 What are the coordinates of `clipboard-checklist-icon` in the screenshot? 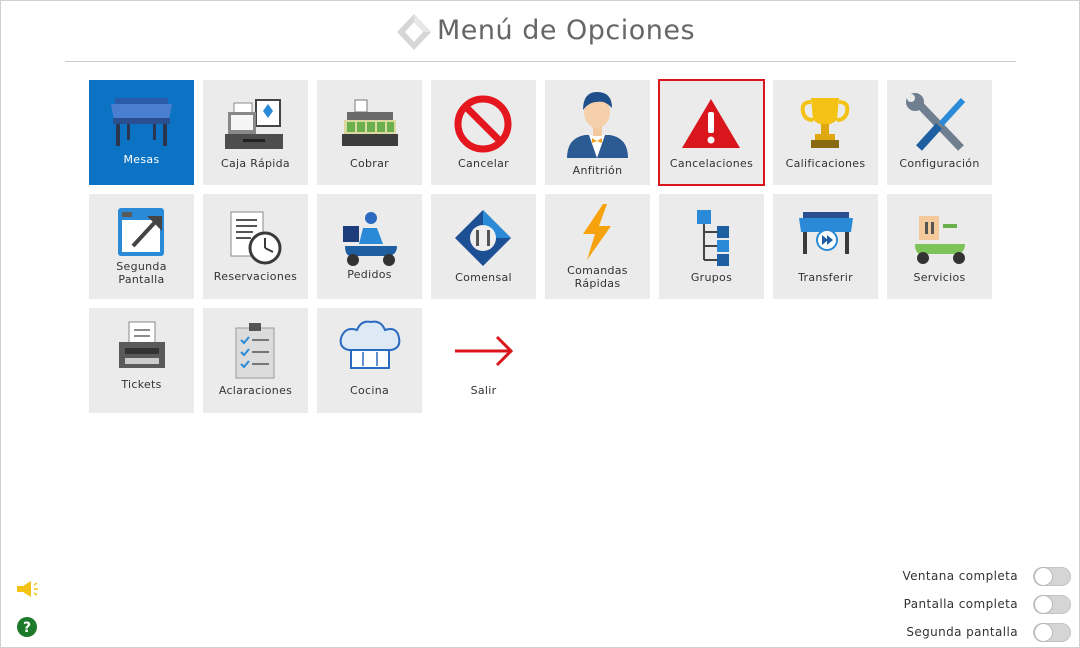 It's located at (255, 351).